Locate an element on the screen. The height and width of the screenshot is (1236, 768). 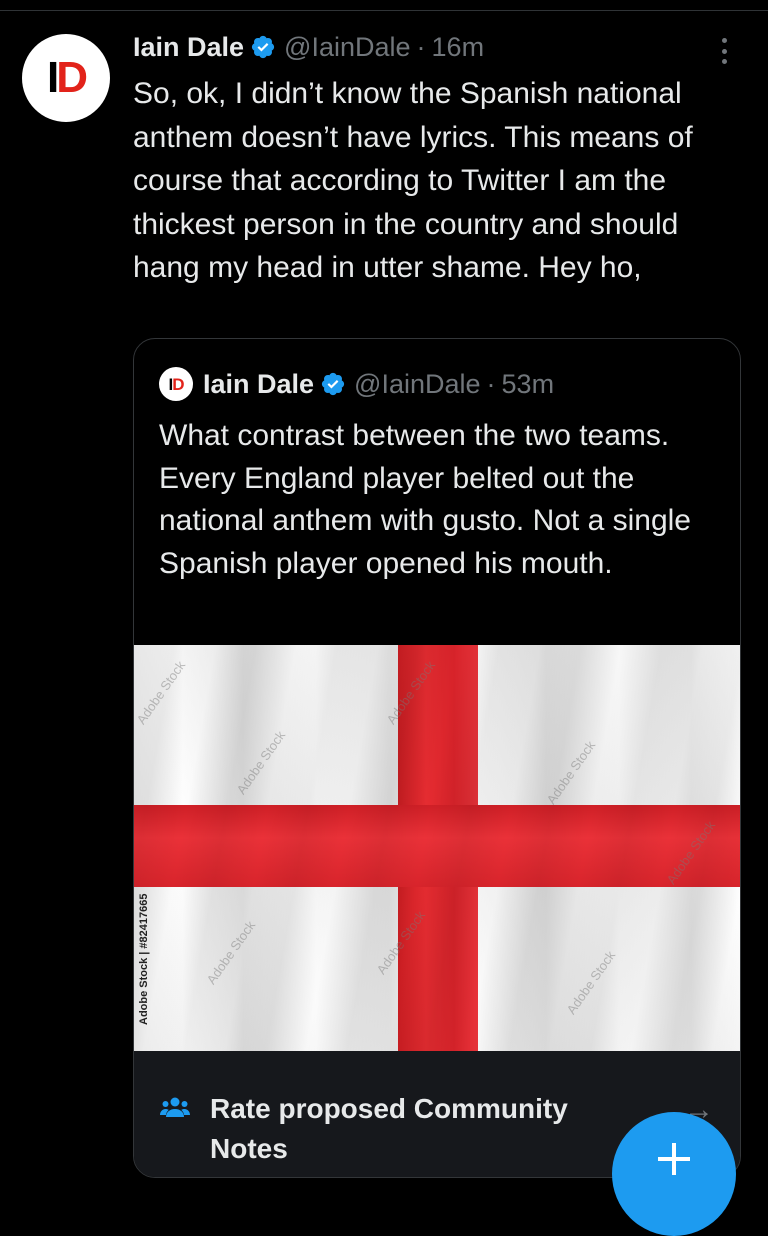
quoted-author-handle: @IainDale is located at coordinates (417, 383).